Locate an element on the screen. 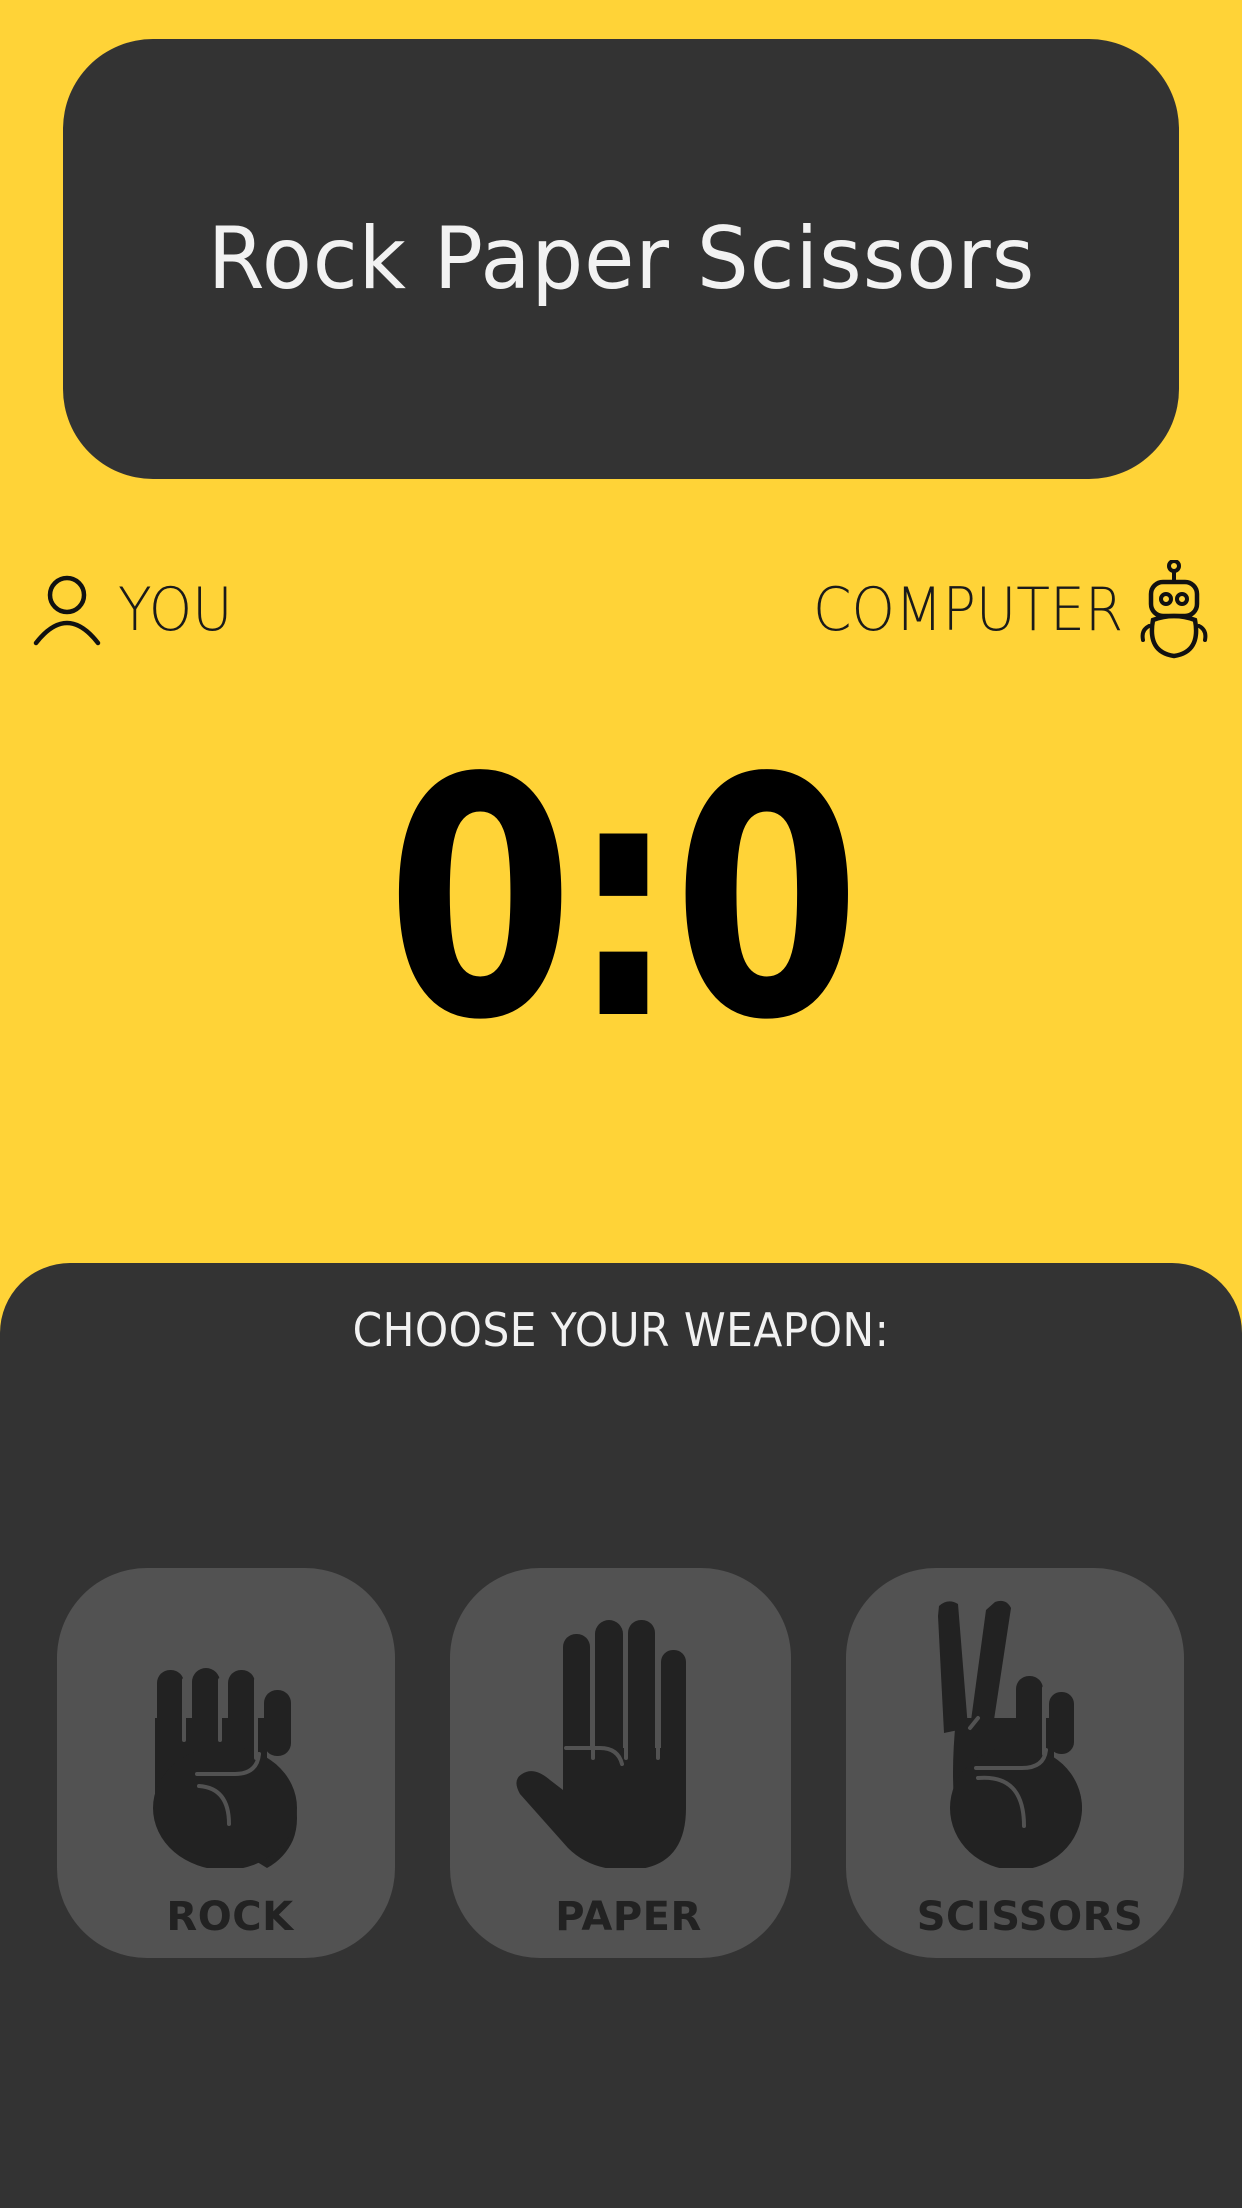  fist-icon is located at coordinates (225, 1768).